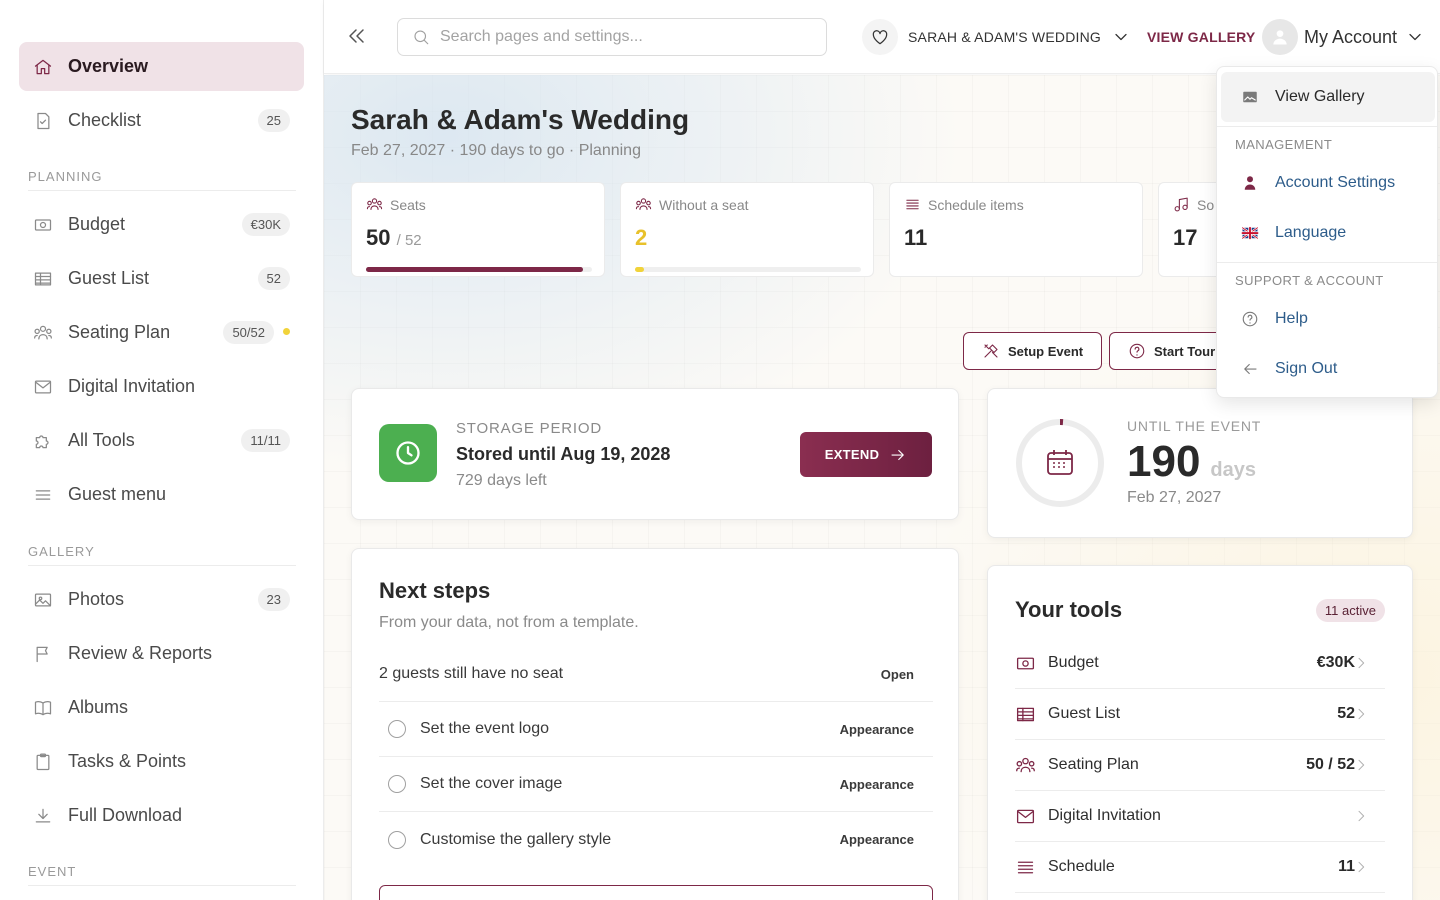  I want to click on view-gallery-link: VIEW GALLERY, so click(1201, 37).